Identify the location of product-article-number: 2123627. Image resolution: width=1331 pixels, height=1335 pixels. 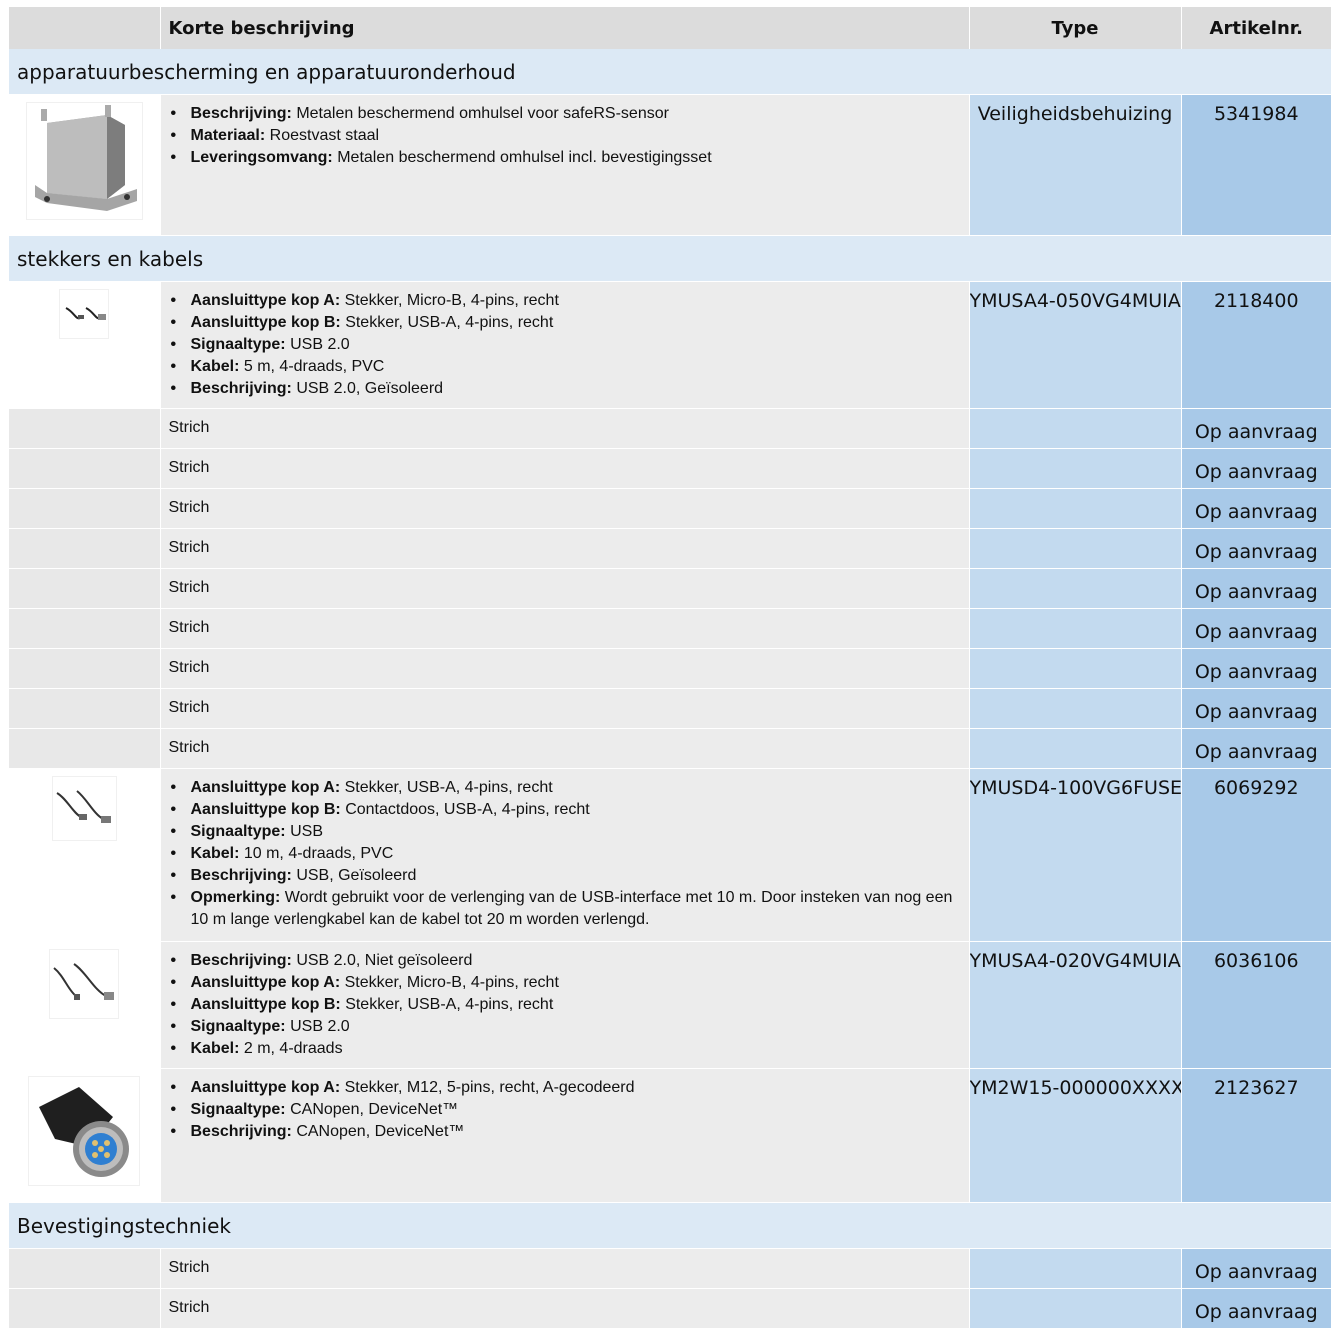
(1255, 1135).